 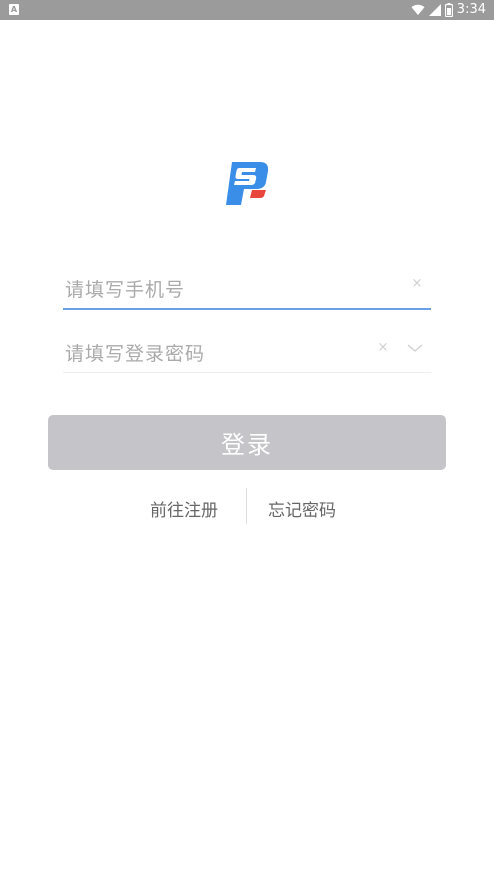 I want to click on phone-field: 请填写手机号 ×, so click(x=247, y=289).